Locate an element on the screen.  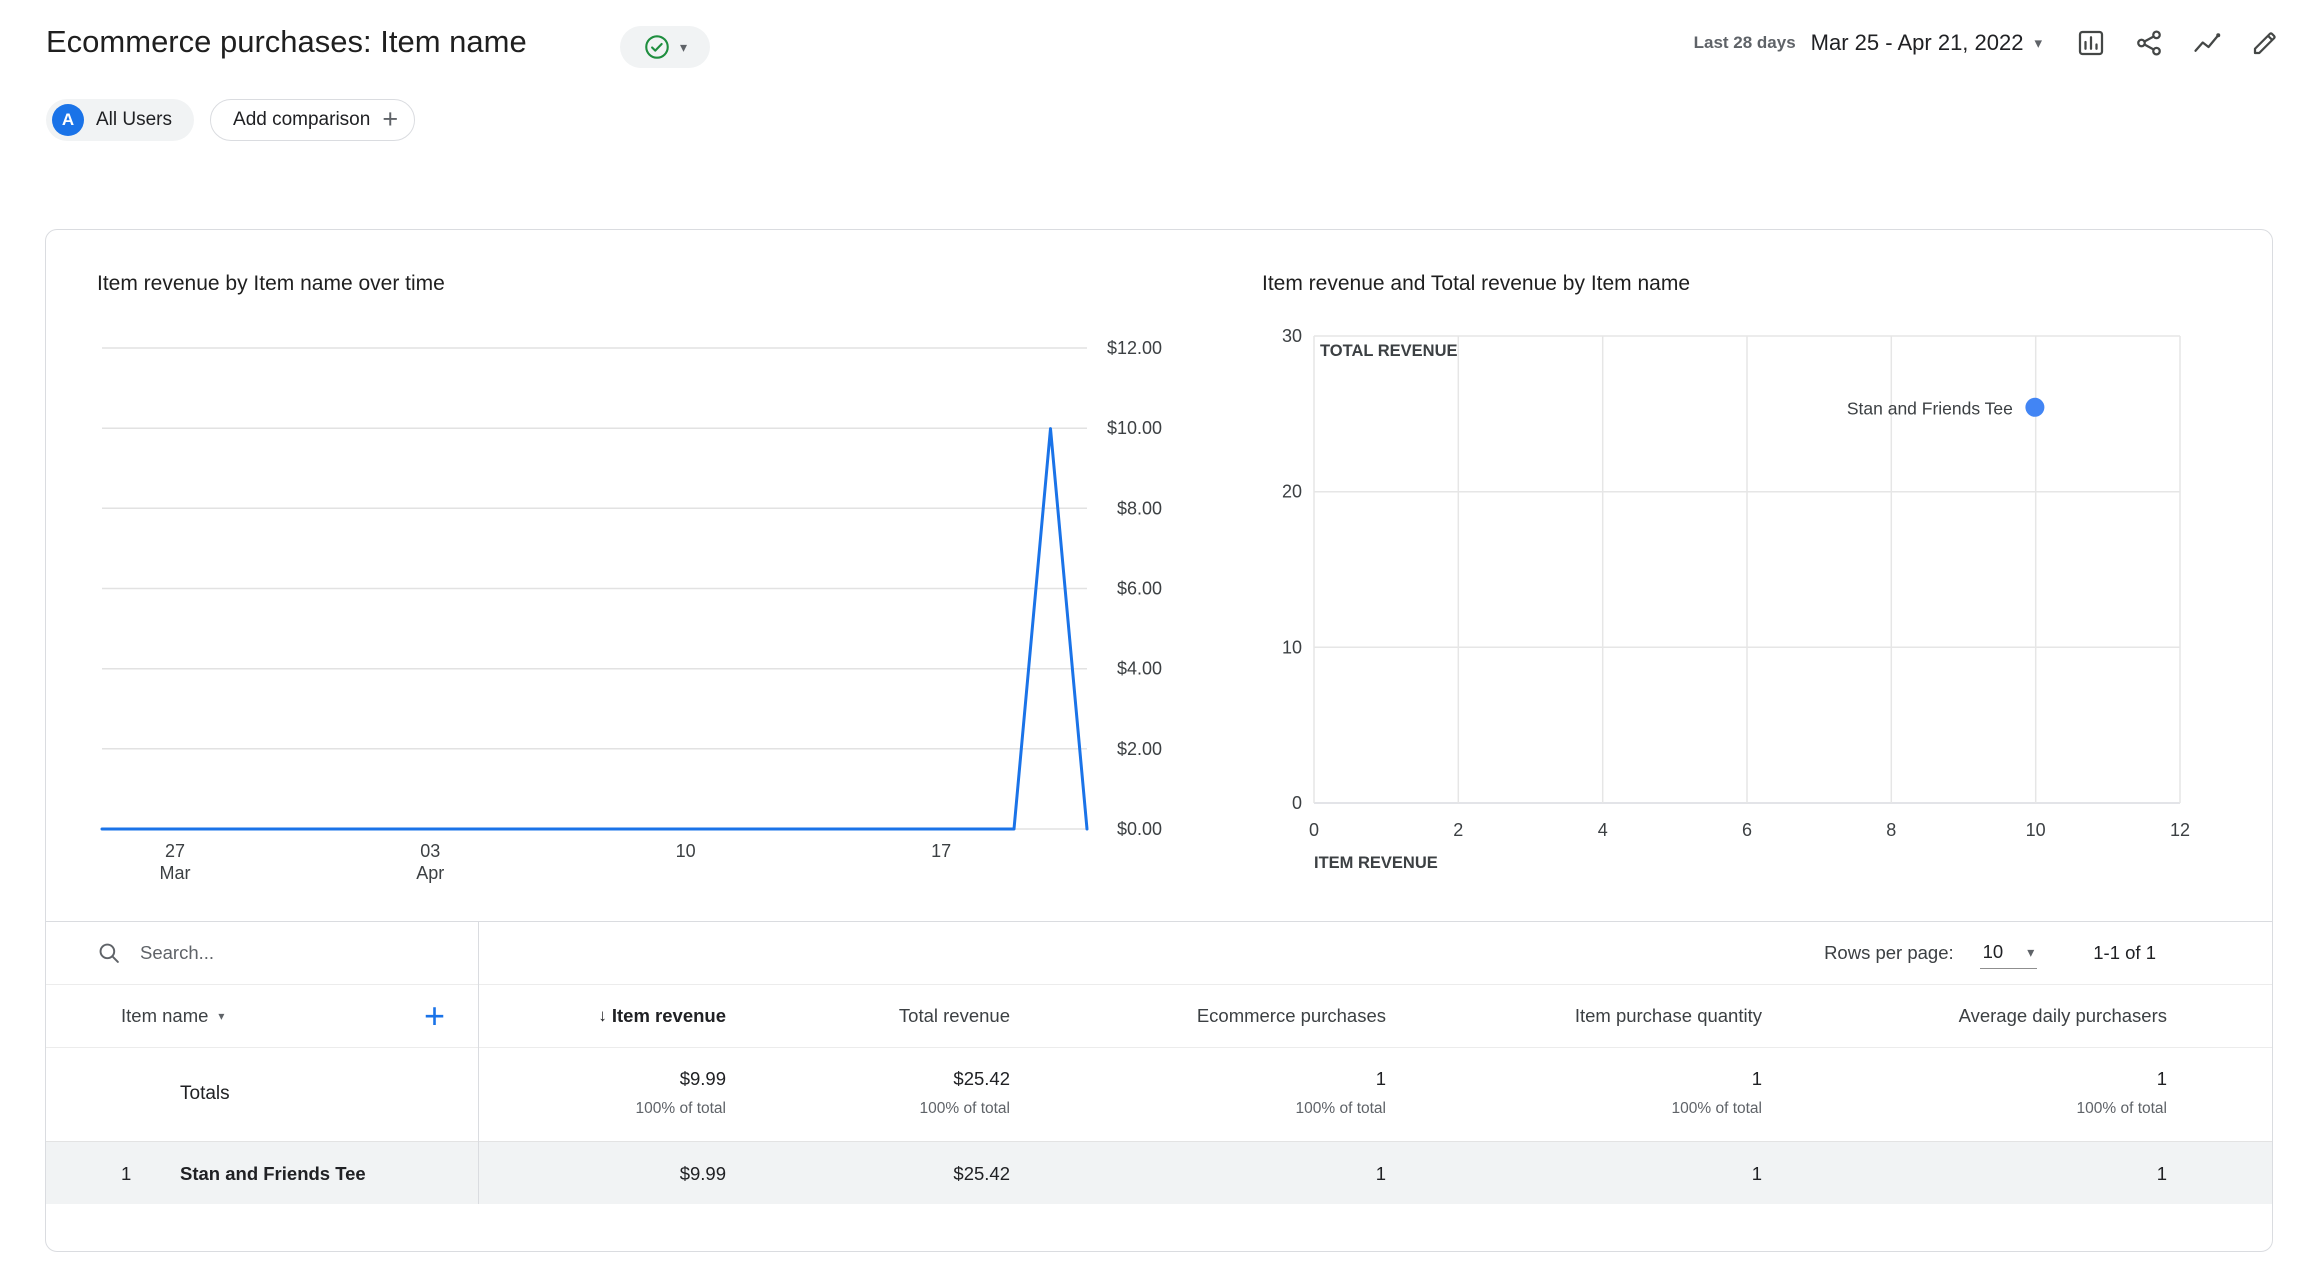
share-button is located at coordinates (2149, 43).